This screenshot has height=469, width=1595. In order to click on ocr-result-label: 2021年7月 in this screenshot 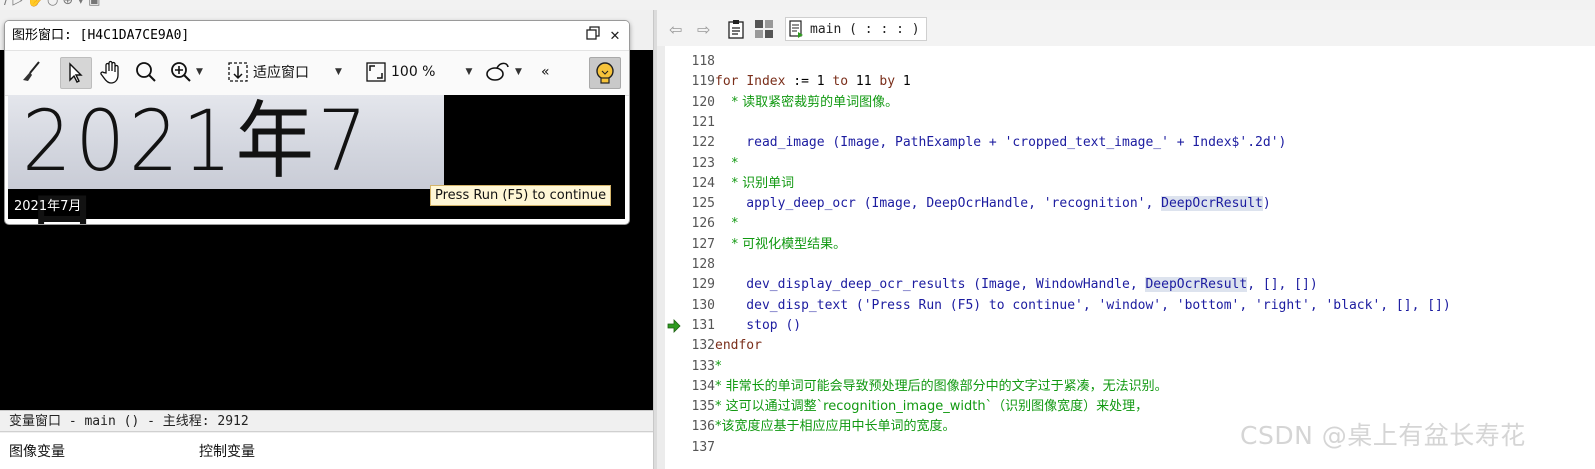, I will do `click(48, 206)`.